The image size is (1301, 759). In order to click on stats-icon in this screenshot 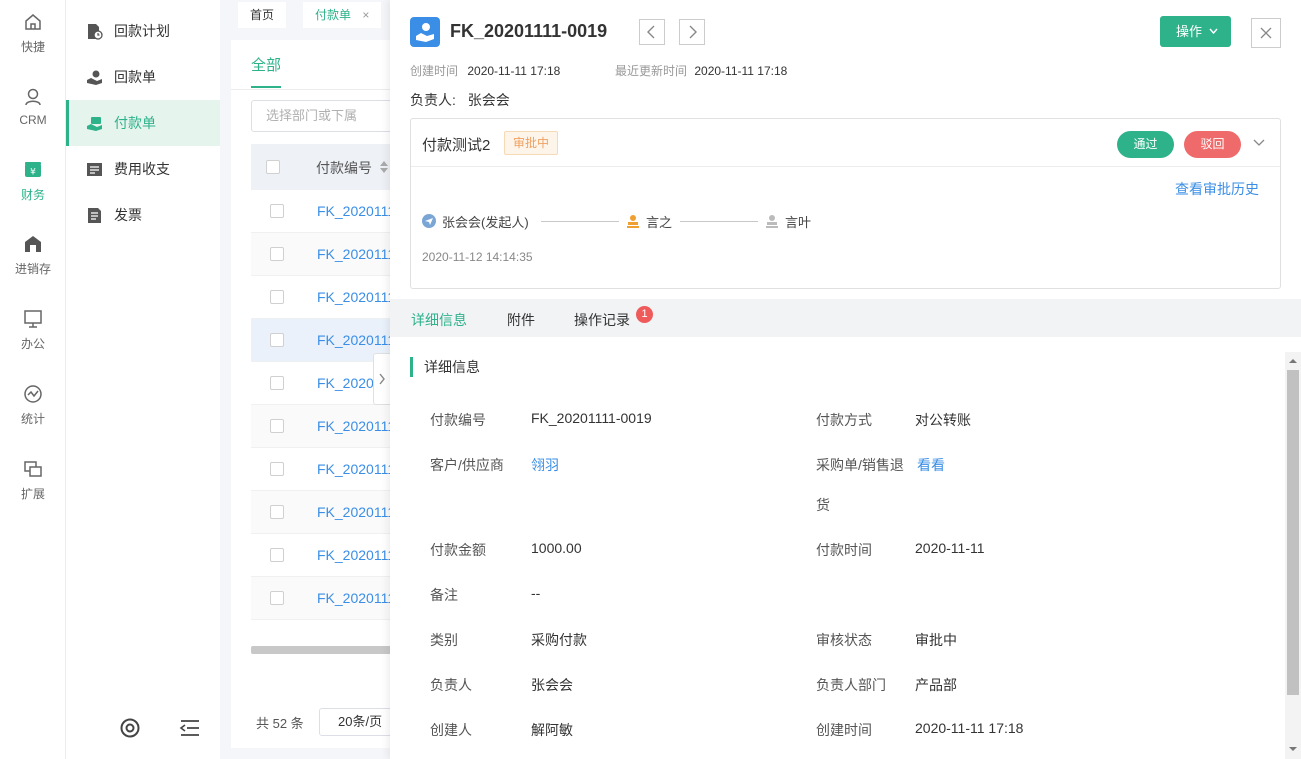, I will do `click(33, 393)`.